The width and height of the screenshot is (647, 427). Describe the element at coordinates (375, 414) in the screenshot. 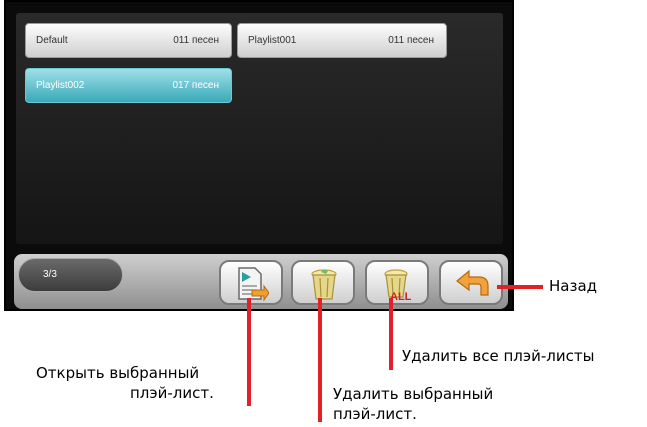

I see `delete-caption-line2: плэй-лист.` at that location.